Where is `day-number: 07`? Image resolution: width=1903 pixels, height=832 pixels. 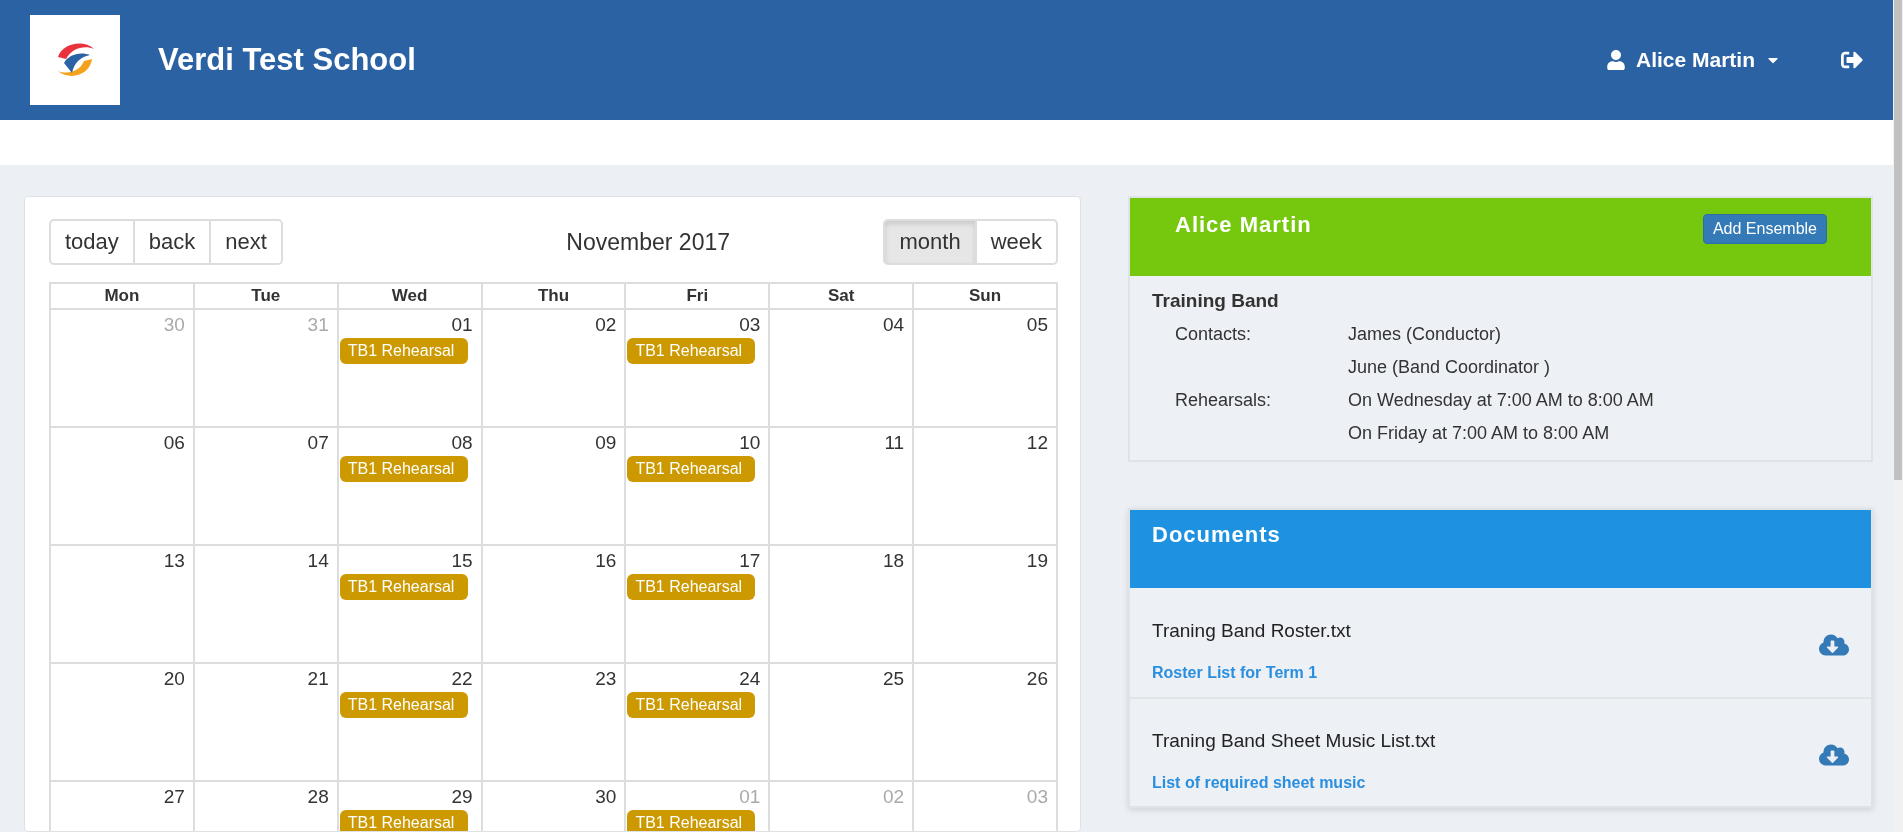
day-number: 07 is located at coordinates (318, 443).